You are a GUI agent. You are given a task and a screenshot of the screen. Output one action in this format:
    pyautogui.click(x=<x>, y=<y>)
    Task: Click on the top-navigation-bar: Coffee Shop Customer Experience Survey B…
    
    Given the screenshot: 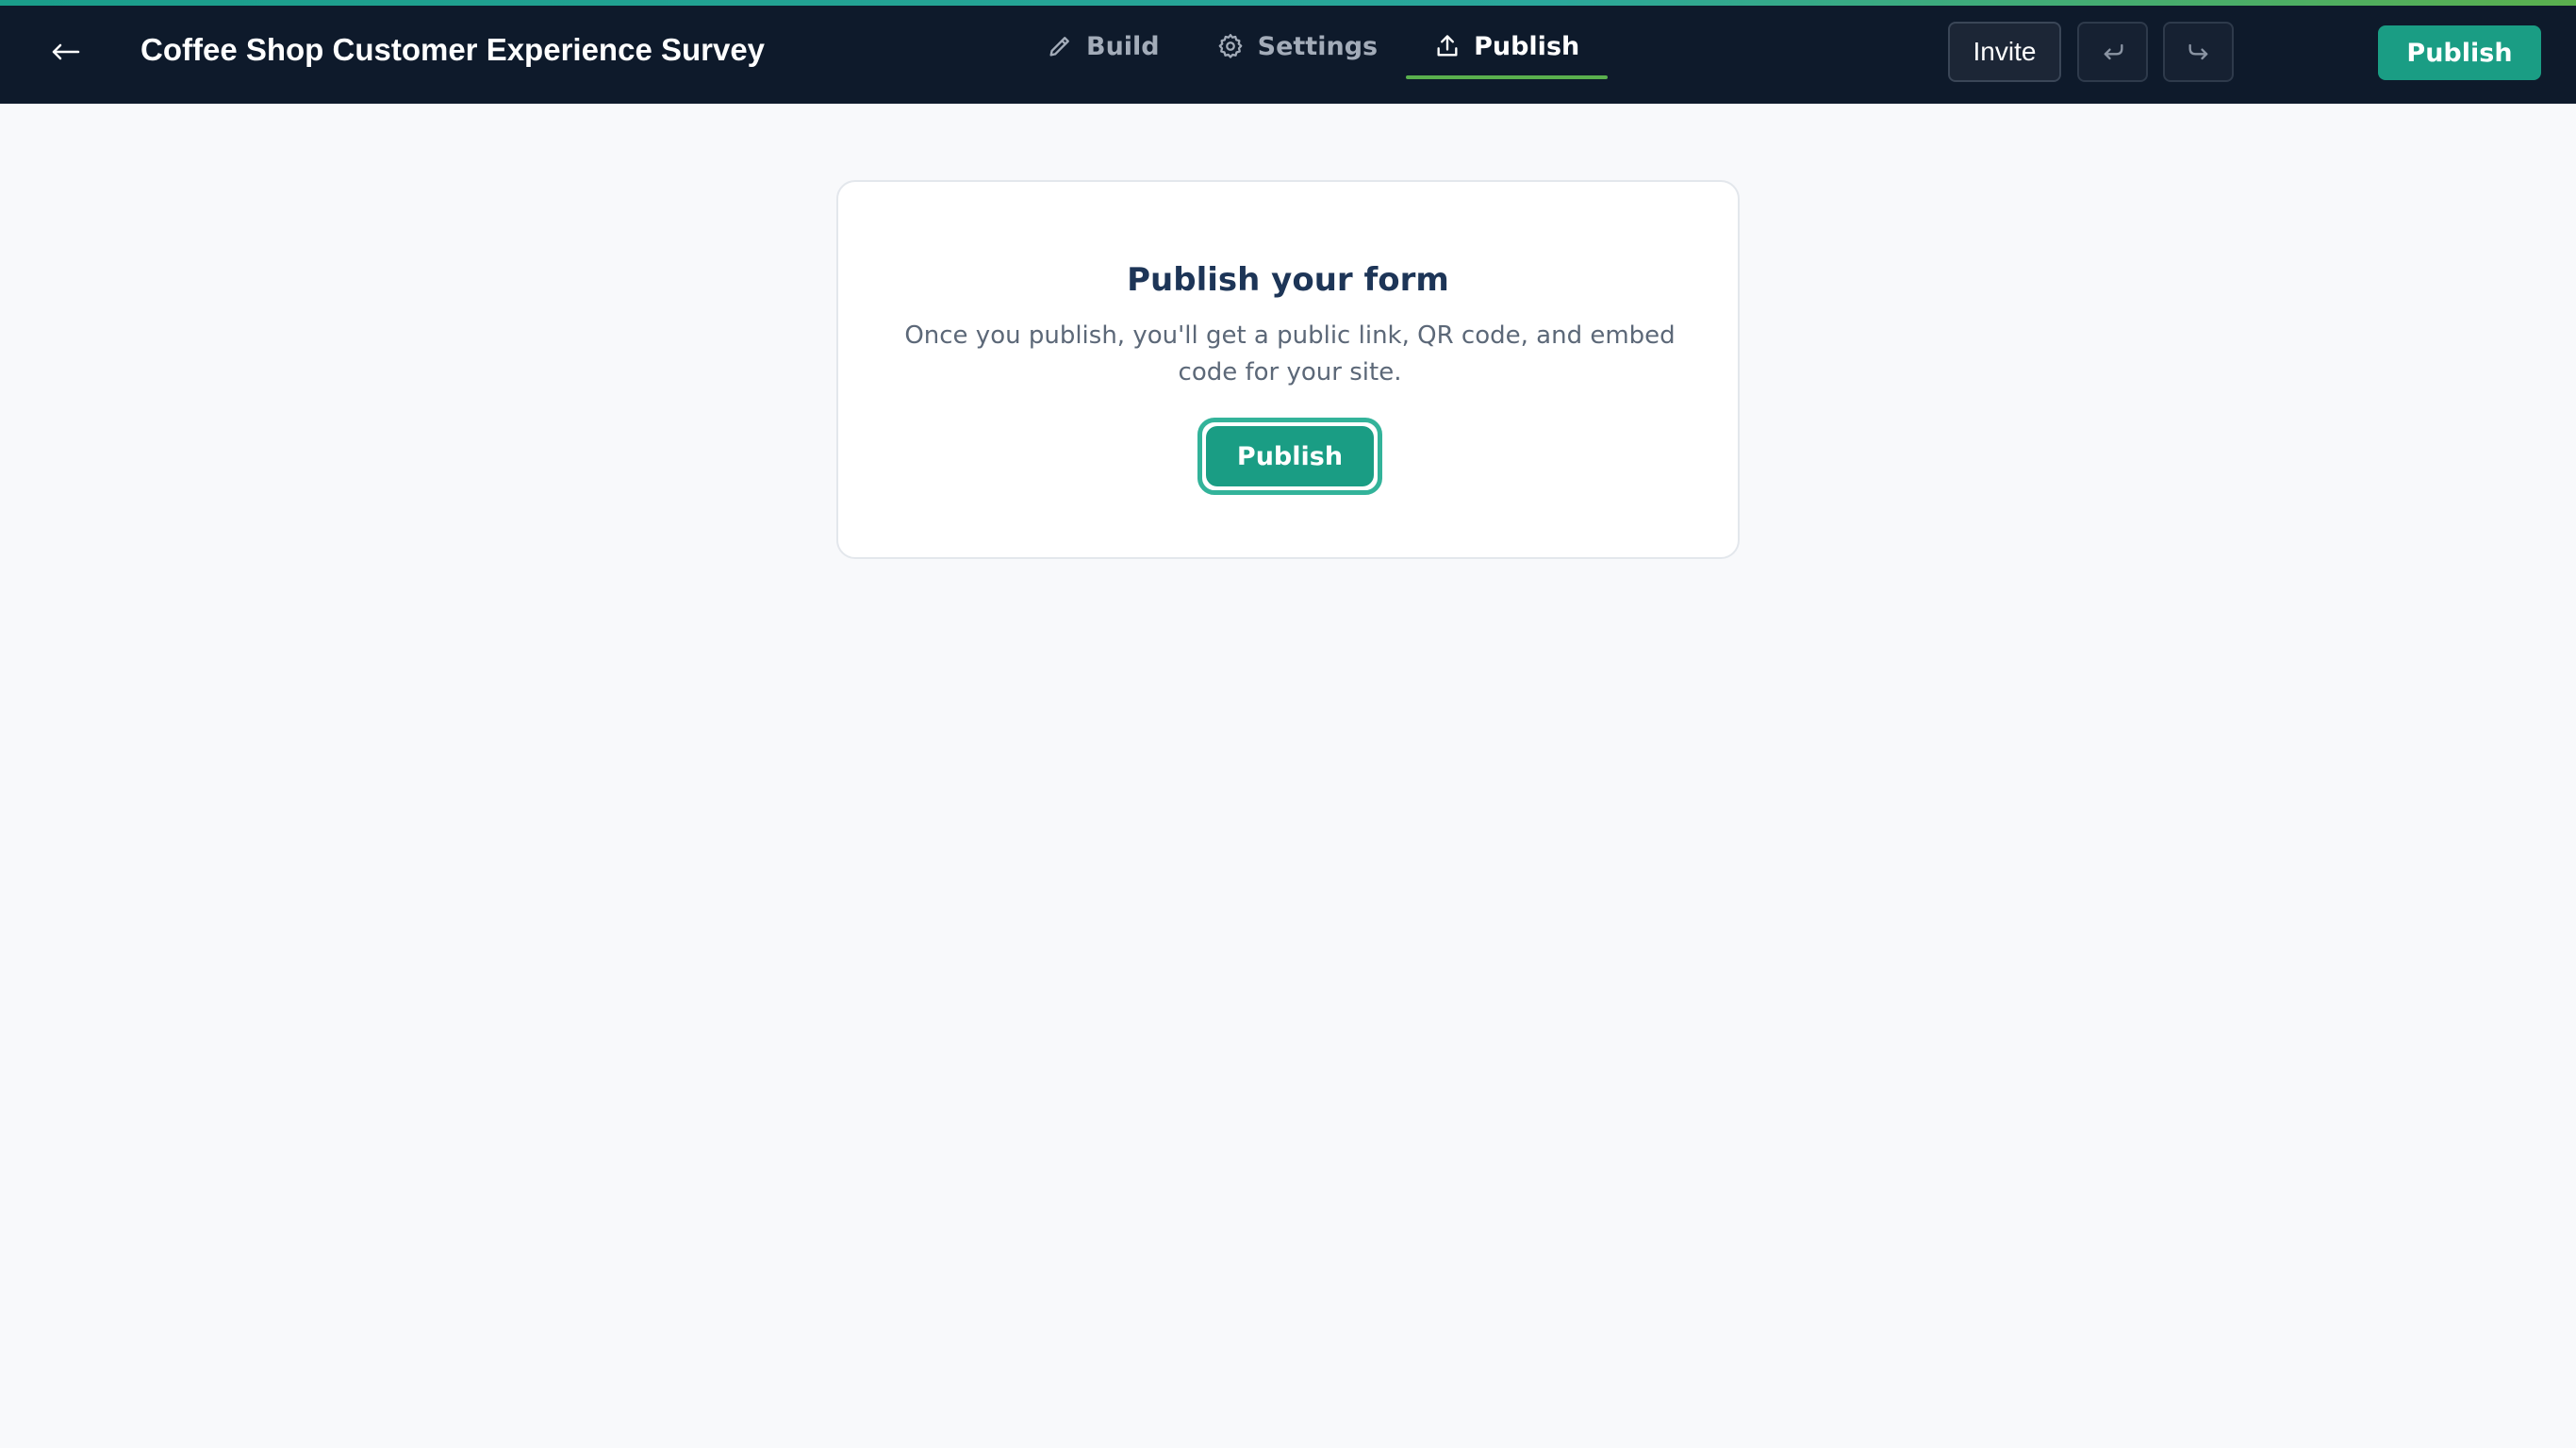 What is the action you would take?
    pyautogui.click(x=1288, y=52)
    